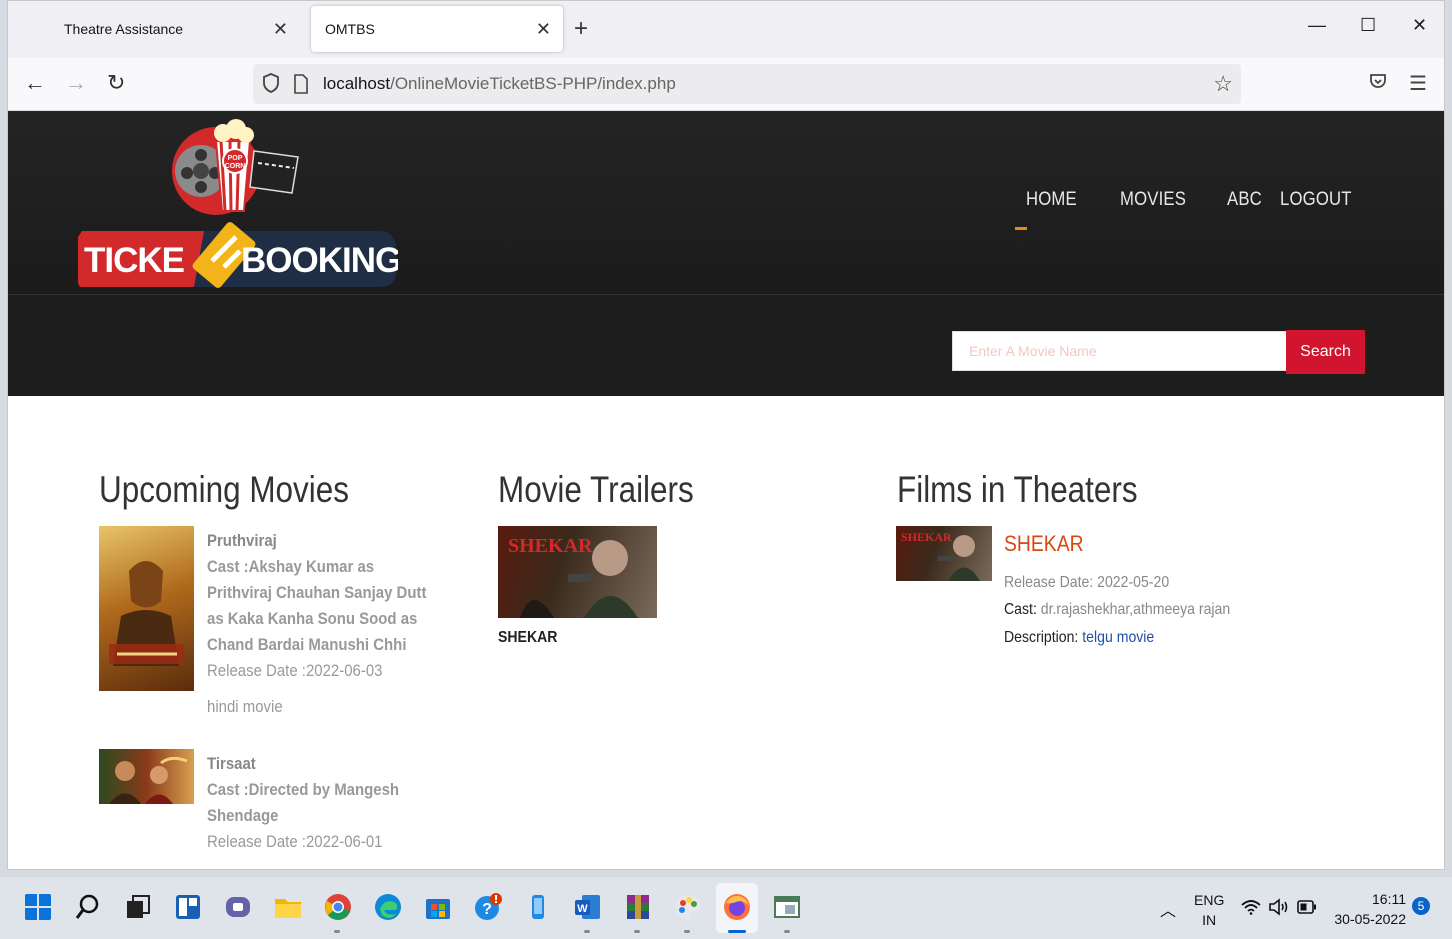 This screenshot has height=939, width=1452. Describe the element at coordinates (134, 260) in the screenshot. I see `logo-text-ticke: TICKE` at that location.